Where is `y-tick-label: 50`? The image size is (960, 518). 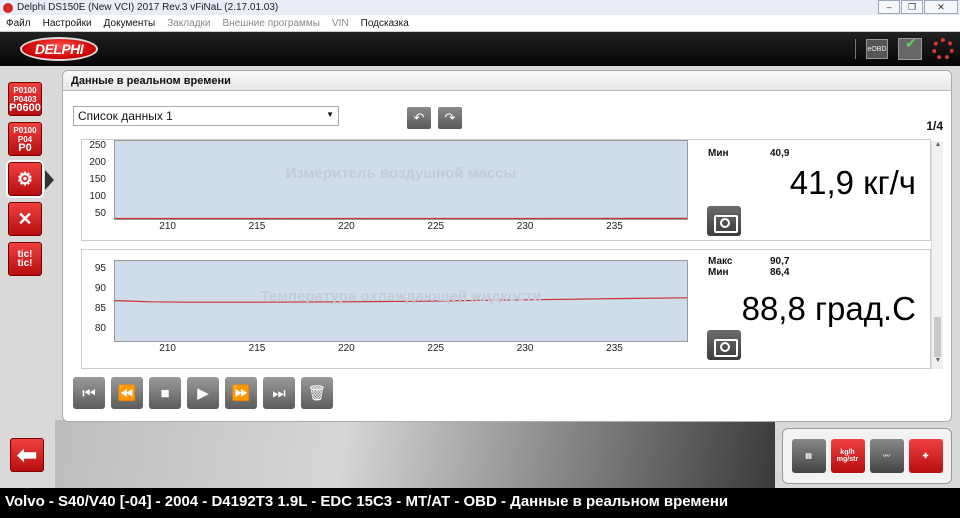 y-tick-label: 50 is located at coordinates (100, 213).